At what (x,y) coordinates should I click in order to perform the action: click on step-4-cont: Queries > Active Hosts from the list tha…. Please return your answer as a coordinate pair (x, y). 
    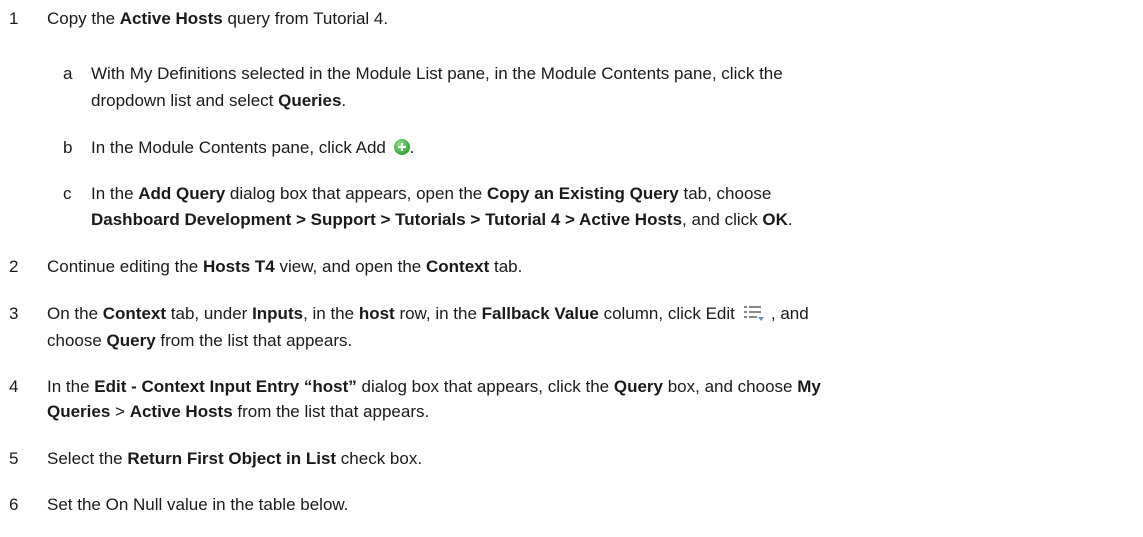
    Looking at the image, I should click on (238, 411).